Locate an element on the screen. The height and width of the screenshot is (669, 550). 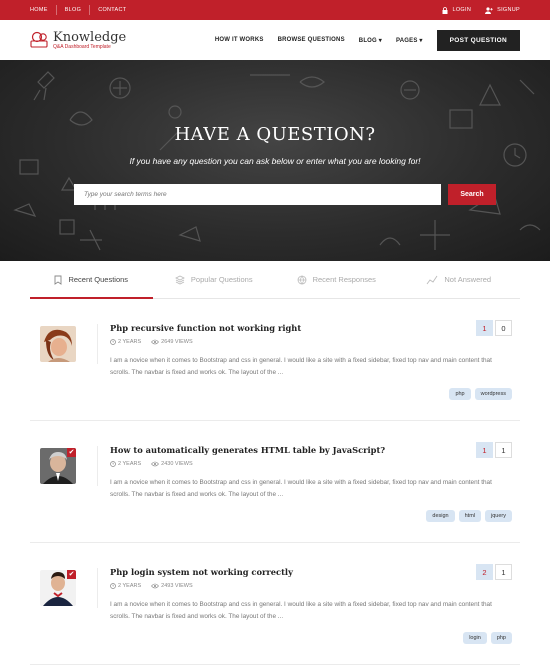
post-question-button: POST QUESTION is located at coordinates (478, 40).